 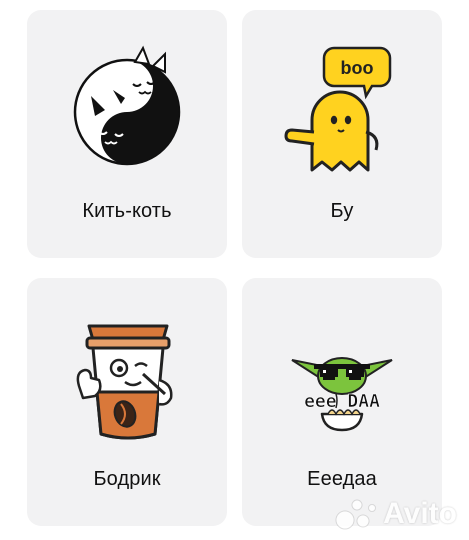 I want to click on eeedaa-caption: eee DAA, so click(x=342, y=401).